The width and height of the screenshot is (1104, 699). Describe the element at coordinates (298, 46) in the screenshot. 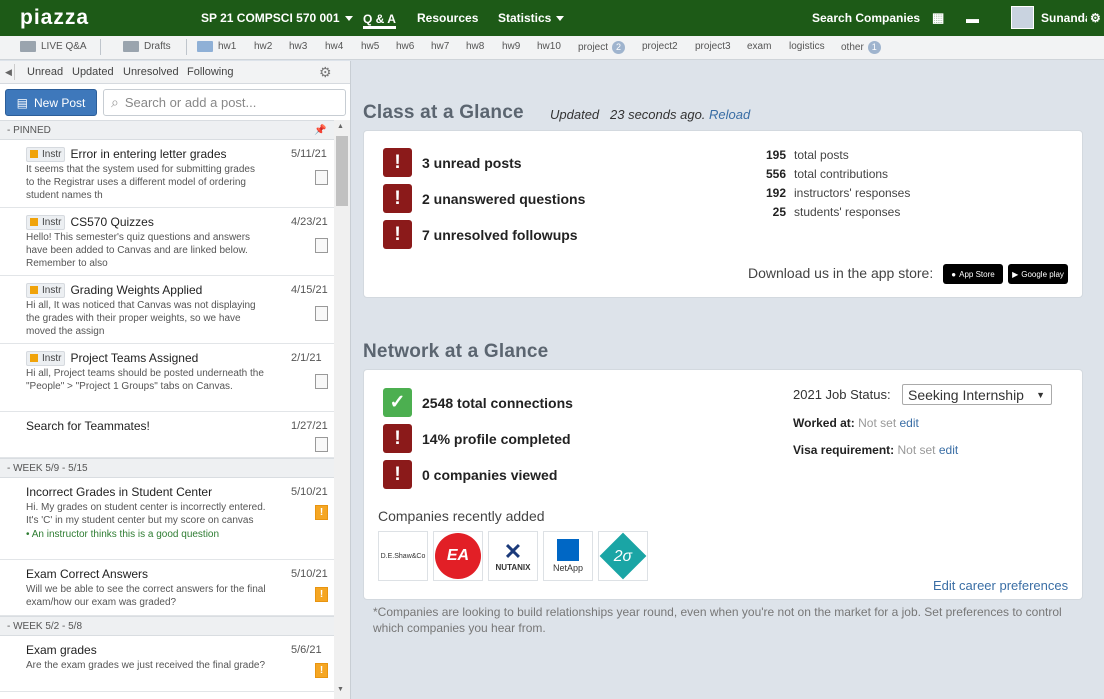

I see `folder-hw3: hw3` at that location.